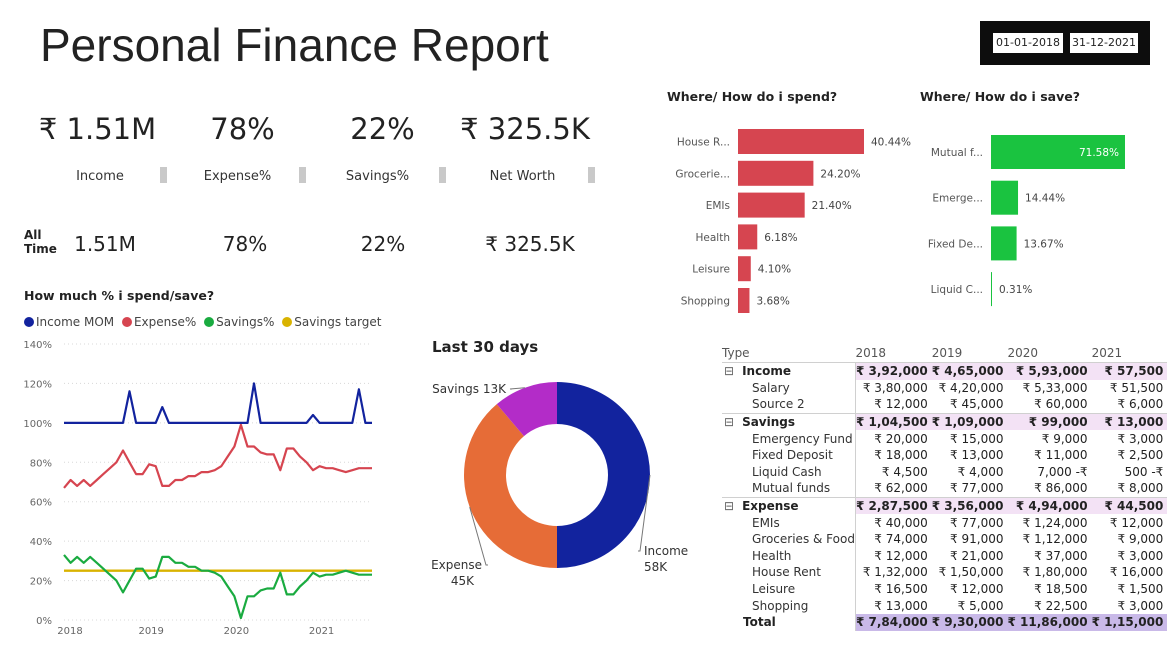 The width and height of the screenshot is (1167, 661). I want to click on matrix-cell: ₹ 22,500, so click(1061, 605).